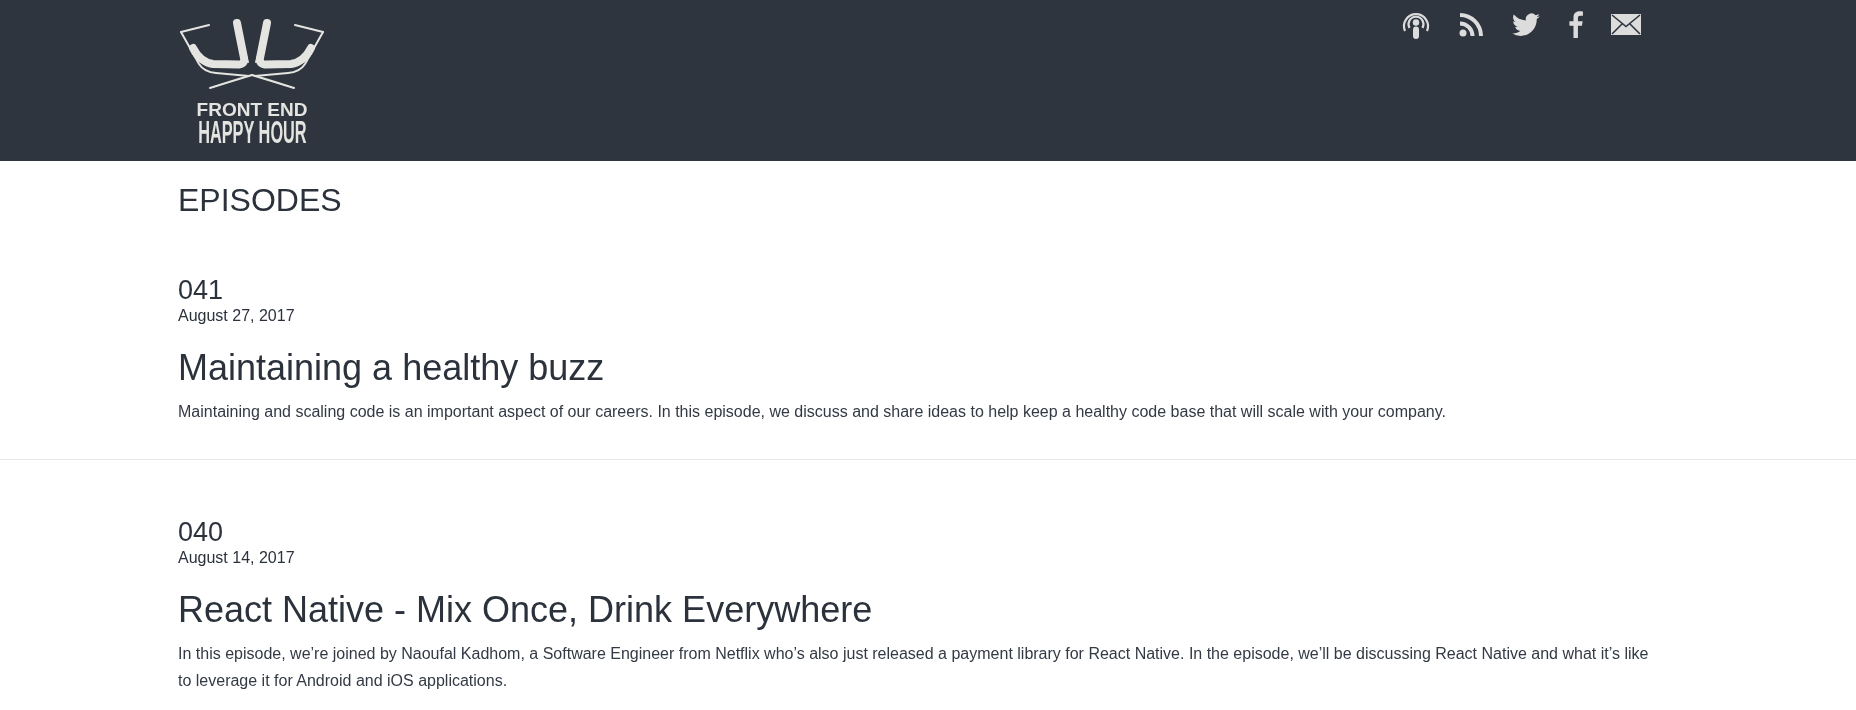 The image size is (1856, 710). What do you see at coordinates (812, 412) in the screenshot?
I see `episode-description: Maintaining and scaling code is an important aspect of our careers. In this episode, we discuss and share ideas to help keep a healthy code base that will scale with your company.` at bounding box center [812, 412].